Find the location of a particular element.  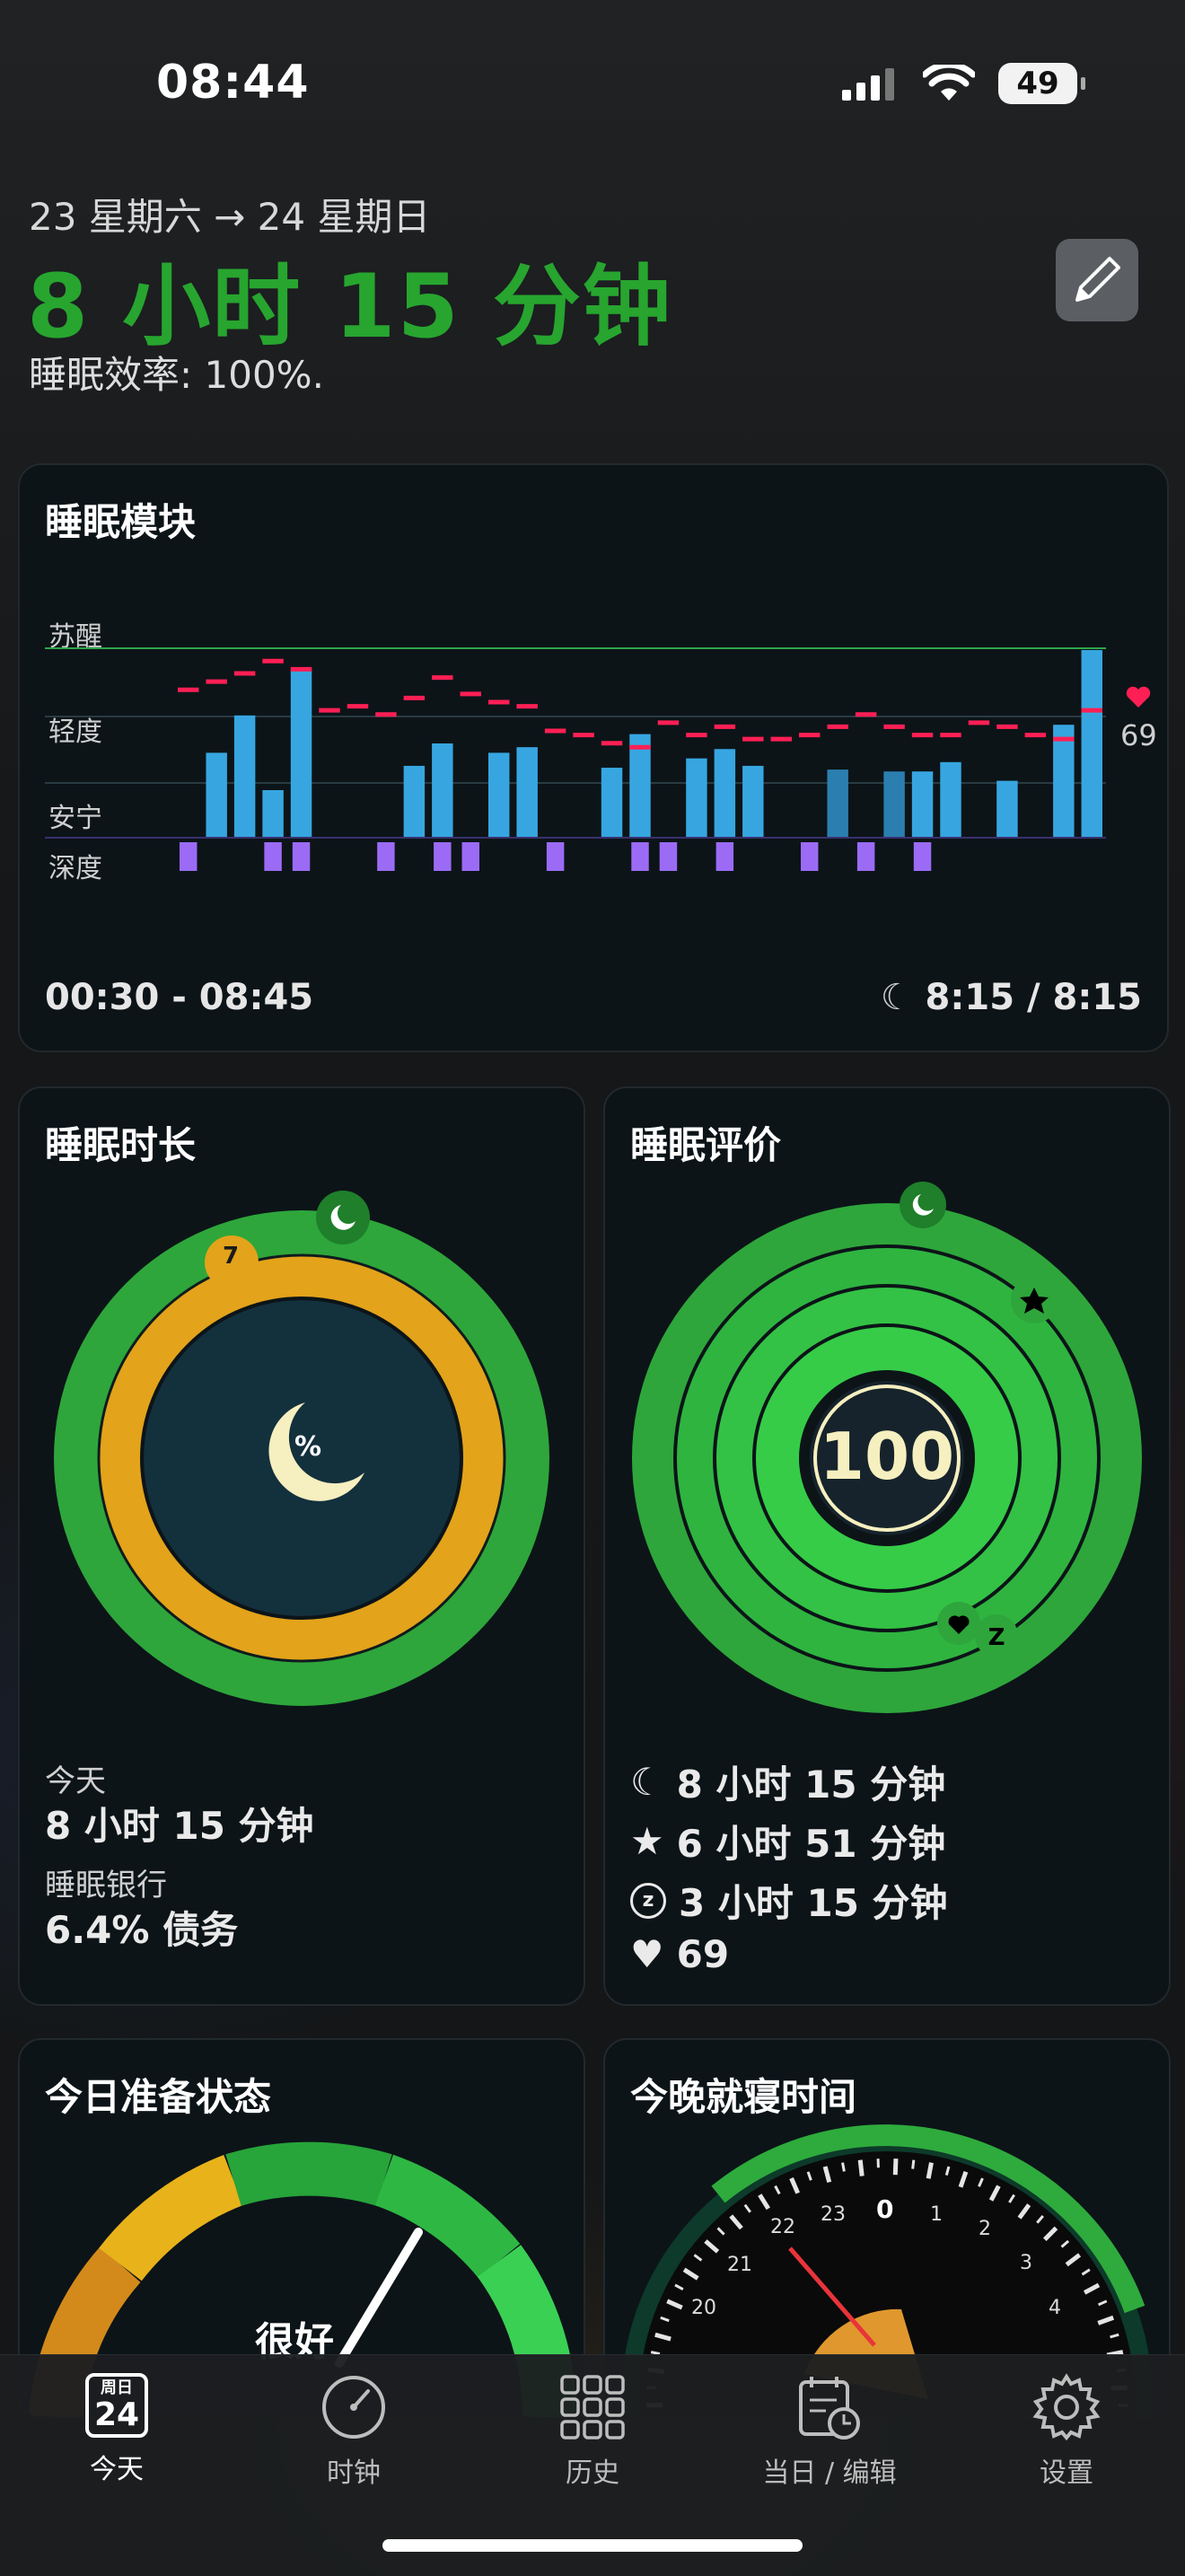

tab-label: 时钟 is located at coordinates (354, 2470).